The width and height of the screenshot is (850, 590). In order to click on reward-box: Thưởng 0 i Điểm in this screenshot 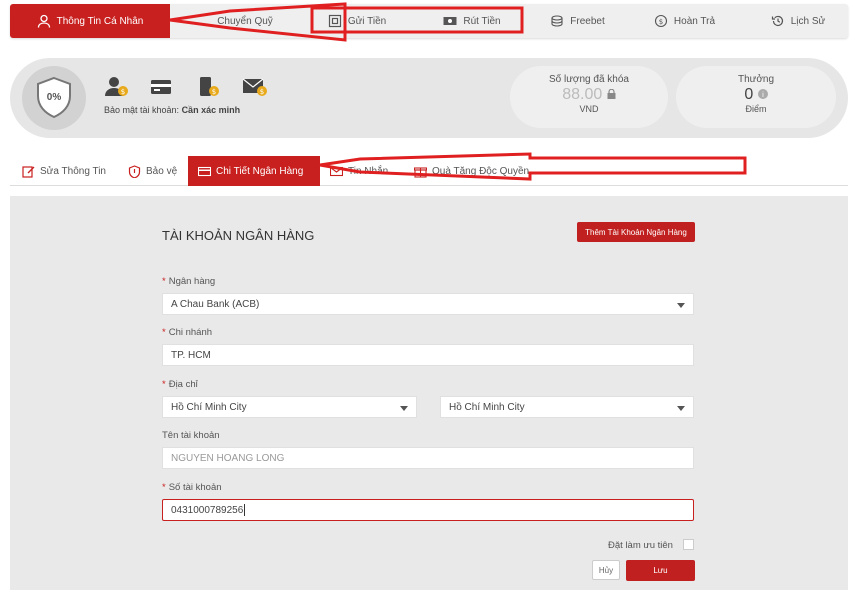, I will do `click(756, 97)`.